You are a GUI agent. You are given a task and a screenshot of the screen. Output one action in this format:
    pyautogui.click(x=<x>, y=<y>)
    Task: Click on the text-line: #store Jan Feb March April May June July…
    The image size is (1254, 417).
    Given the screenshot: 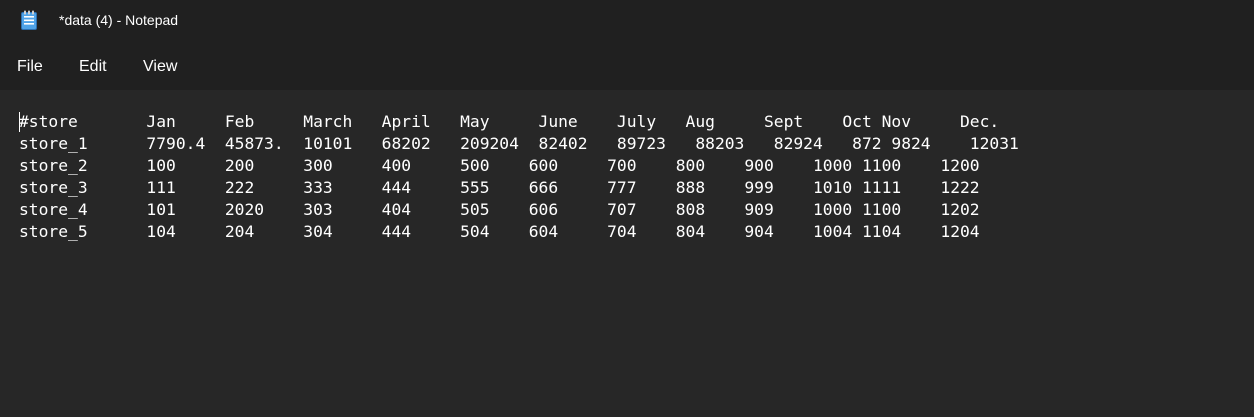 What is the action you would take?
    pyautogui.click(x=509, y=121)
    